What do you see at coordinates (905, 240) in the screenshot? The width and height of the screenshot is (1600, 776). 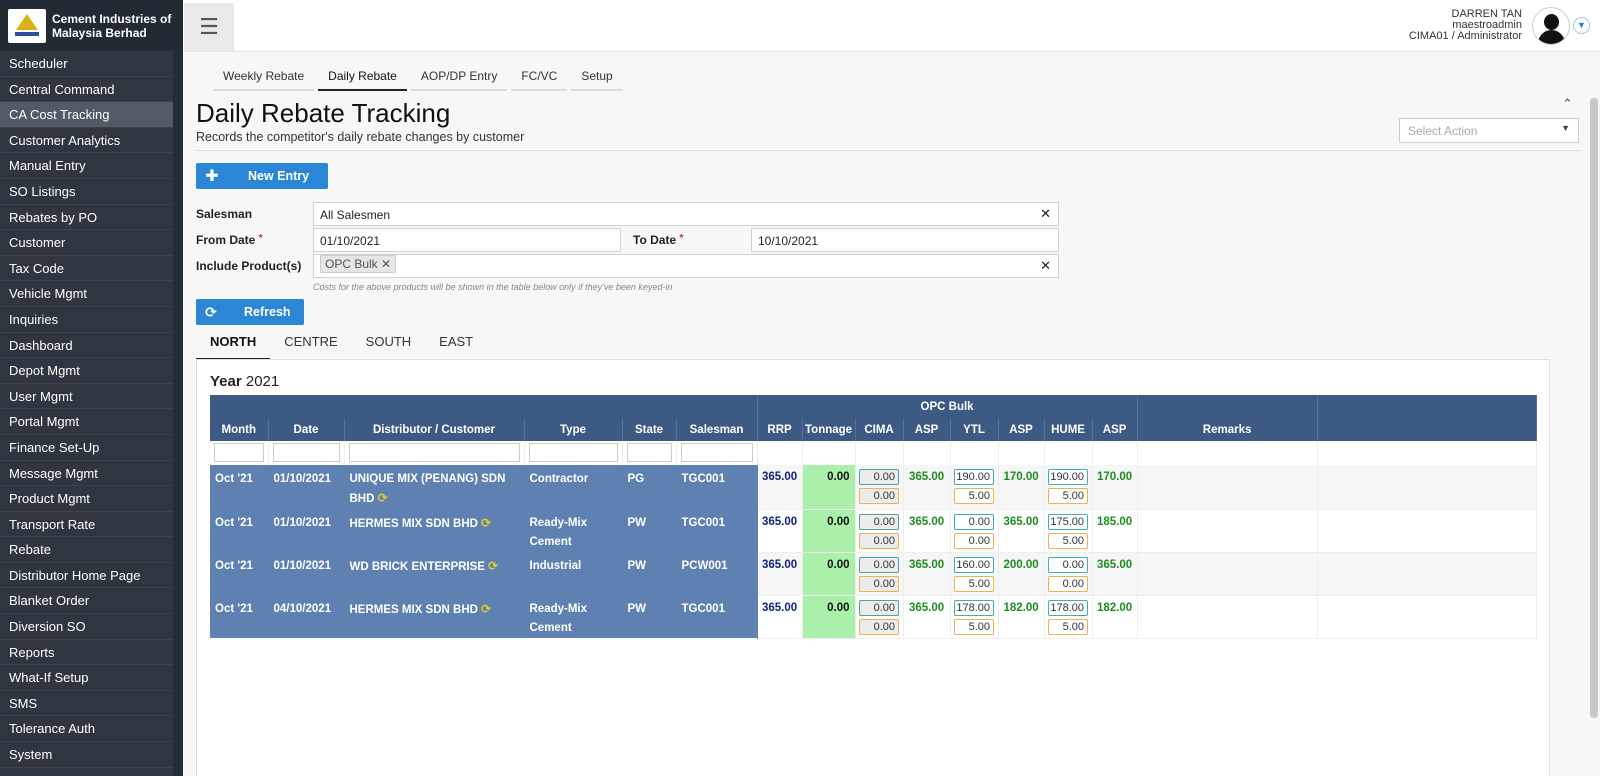 I see `to-date-input: 10/10/2021` at bounding box center [905, 240].